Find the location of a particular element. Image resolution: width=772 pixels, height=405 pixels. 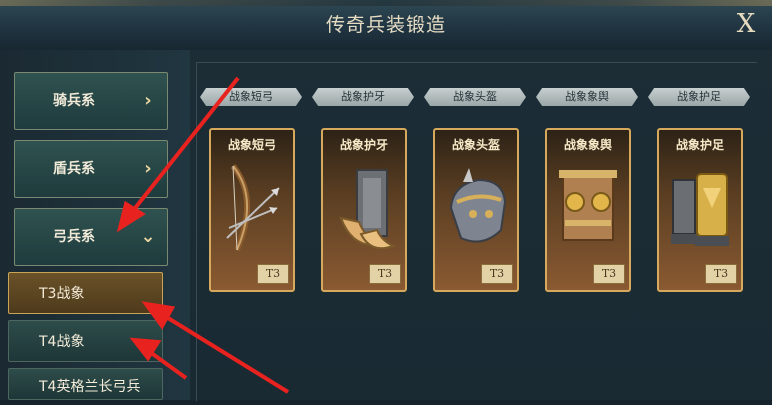

arrow-to-t3 is located at coordinates (228, 355).